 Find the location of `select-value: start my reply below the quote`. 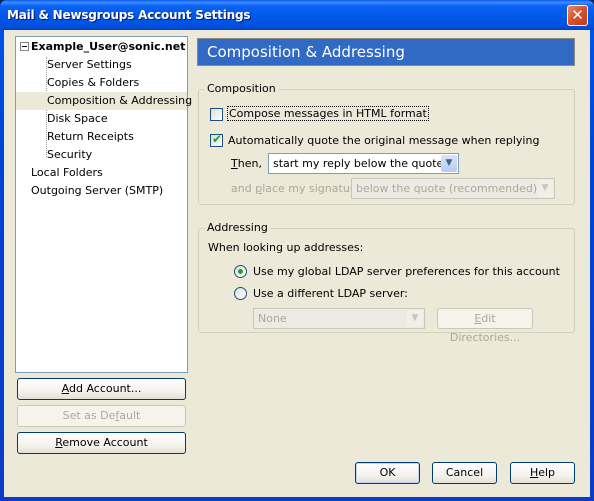

select-value: start my reply below the quote is located at coordinates (358, 163).